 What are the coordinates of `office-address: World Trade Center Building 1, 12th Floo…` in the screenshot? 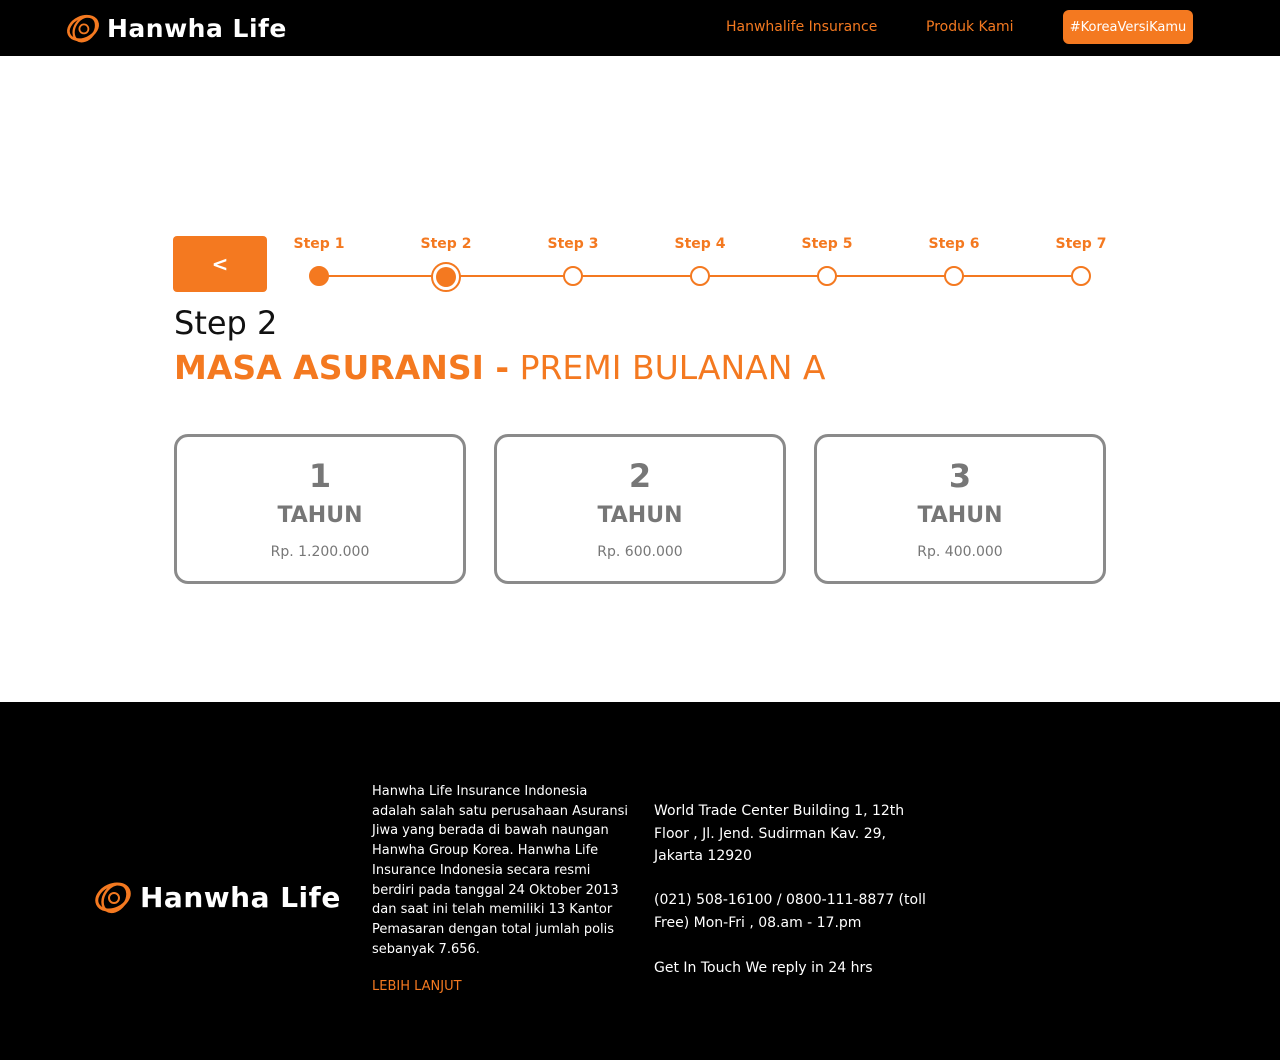 It's located at (779, 833).